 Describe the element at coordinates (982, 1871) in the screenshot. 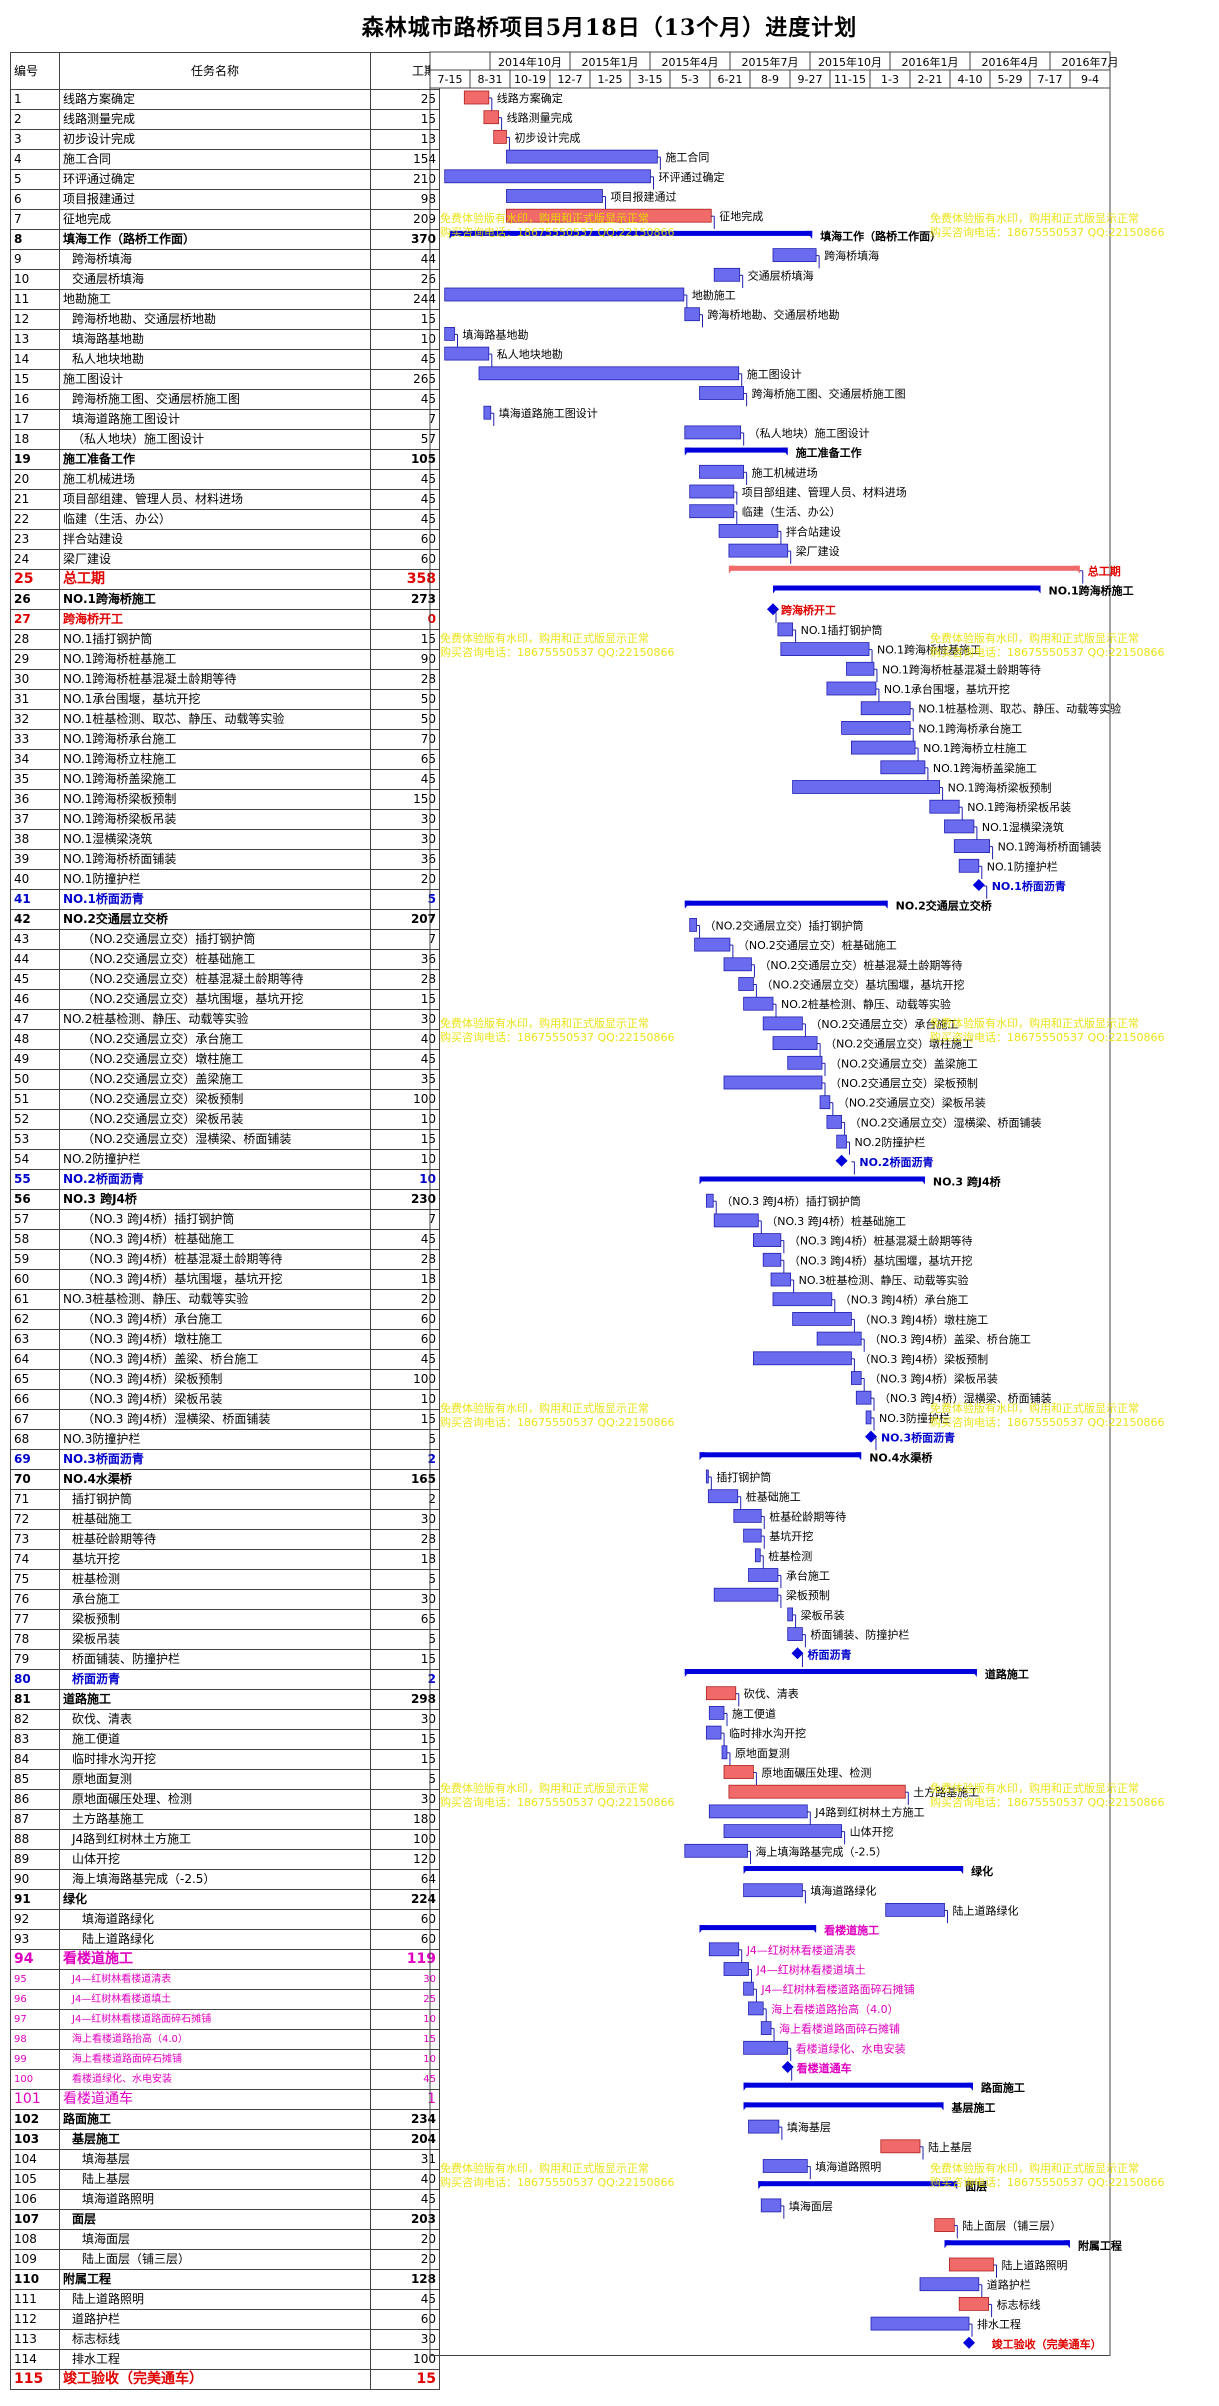

I see `bar-label: 绿化` at that location.